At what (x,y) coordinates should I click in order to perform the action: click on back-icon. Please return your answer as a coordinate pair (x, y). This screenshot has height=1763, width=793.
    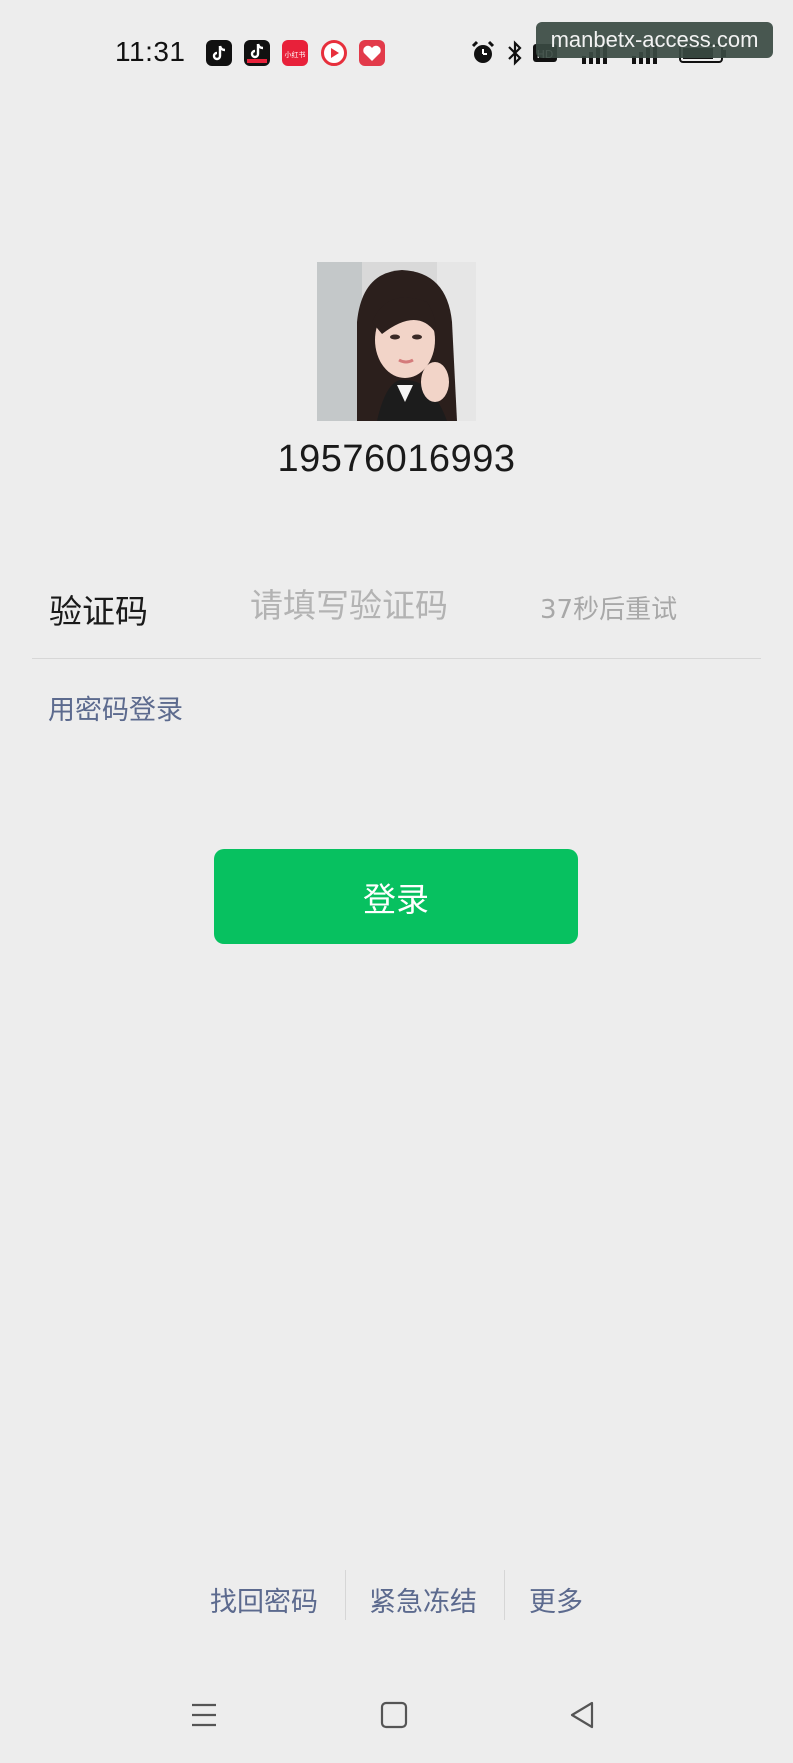
    Looking at the image, I should click on (583, 1715).